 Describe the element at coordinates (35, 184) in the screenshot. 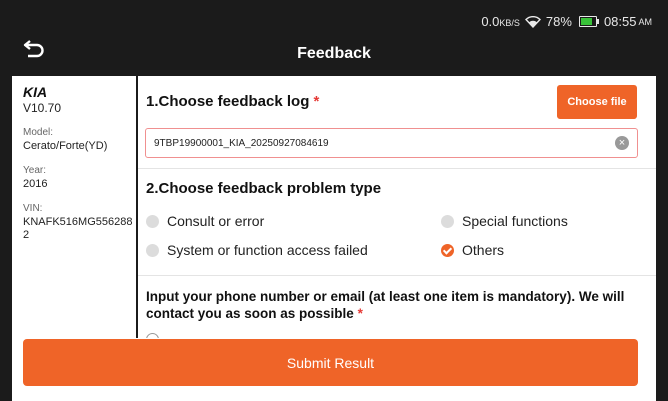

I see `year-value: 2016` at that location.